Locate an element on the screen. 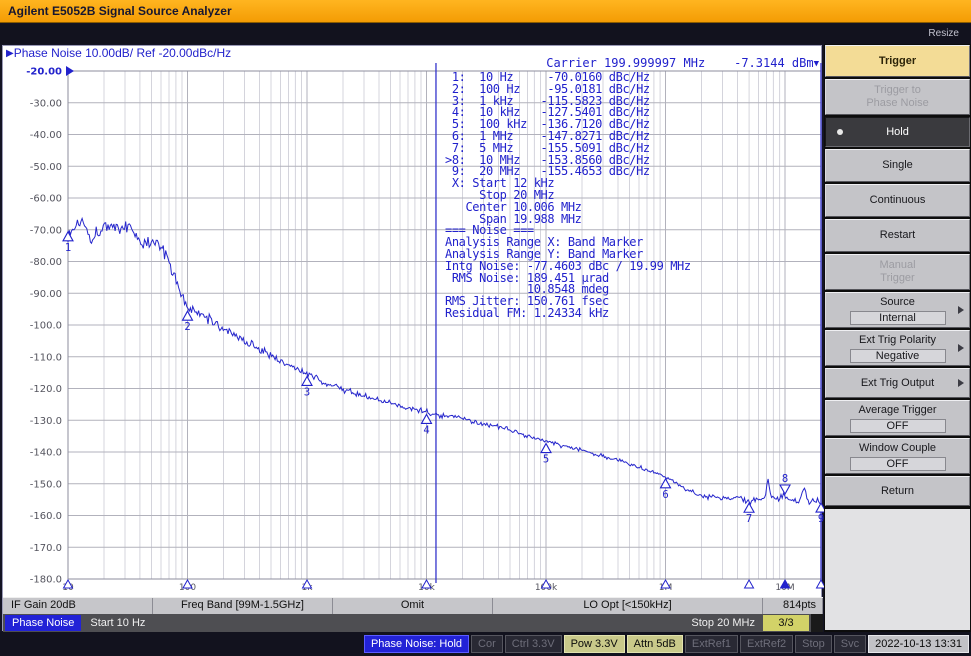  marker-5-triangle-icon is located at coordinates (546, 448).